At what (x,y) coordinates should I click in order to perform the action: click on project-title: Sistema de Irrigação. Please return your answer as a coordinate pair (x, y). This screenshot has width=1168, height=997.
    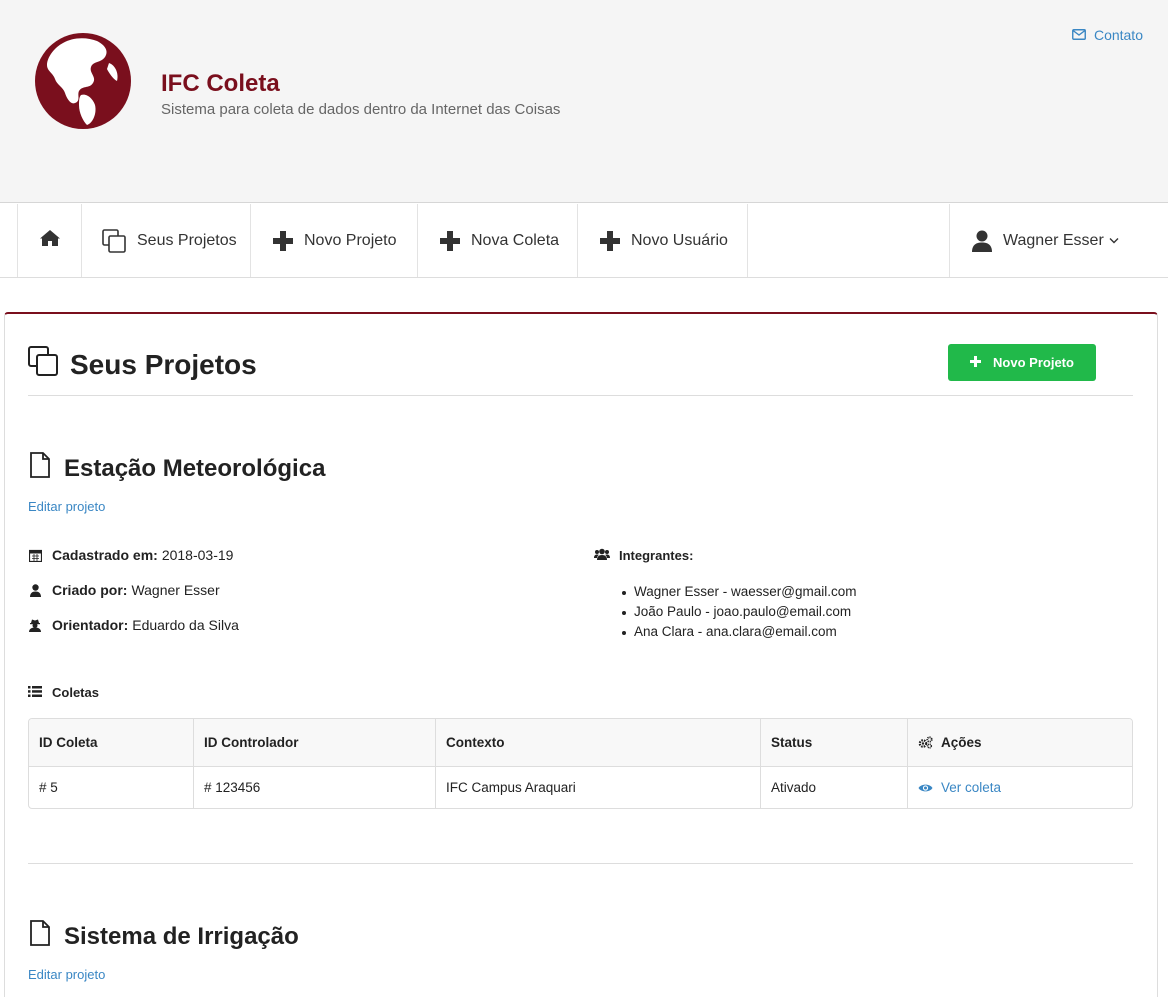
    Looking at the image, I should click on (164, 936).